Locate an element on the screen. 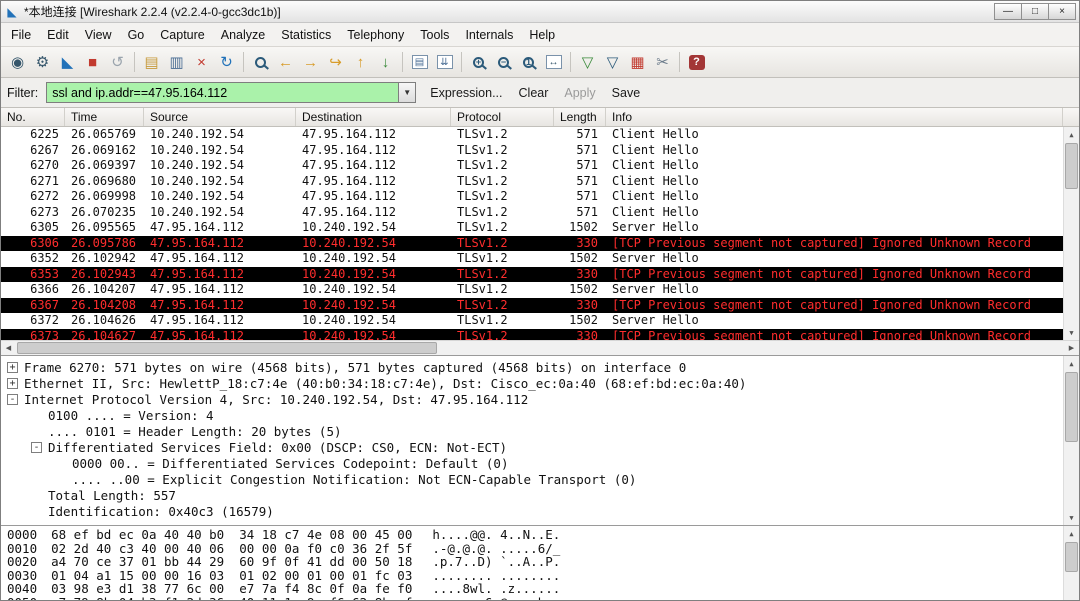 The image size is (1080, 601). column-header-no: No. is located at coordinates (33, 117).